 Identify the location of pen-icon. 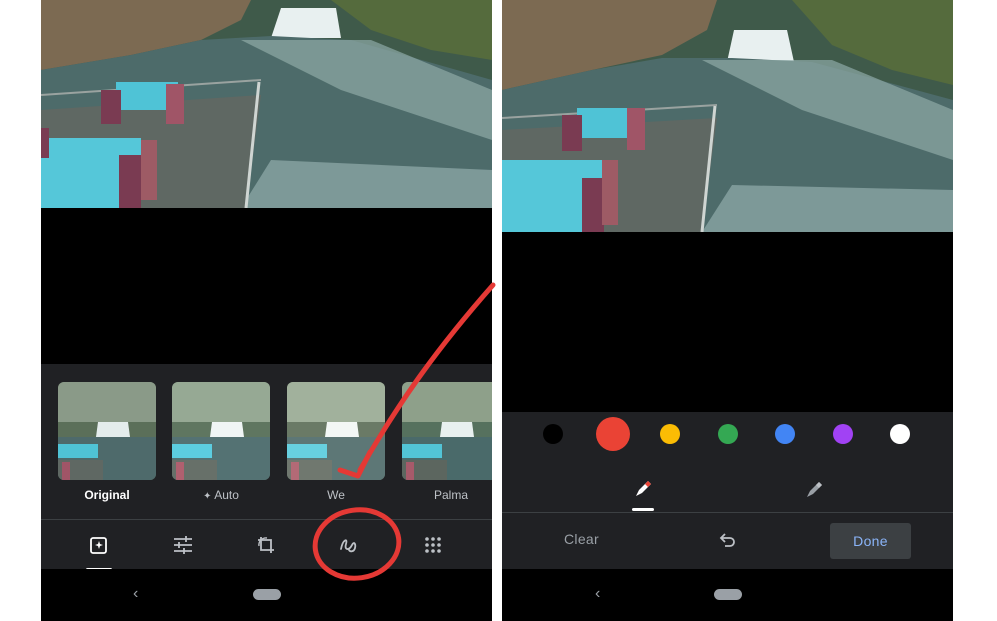
(643, 488).